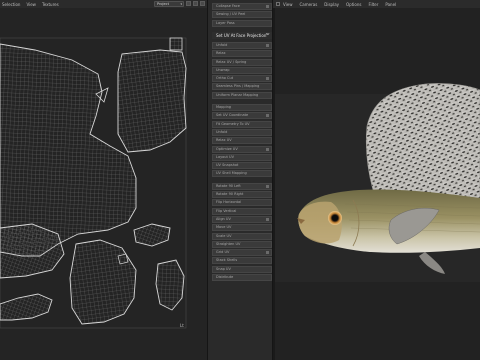 The image size is (480, 360). I want to click on uv-tool-label: Relax UV, so click(224, 140).